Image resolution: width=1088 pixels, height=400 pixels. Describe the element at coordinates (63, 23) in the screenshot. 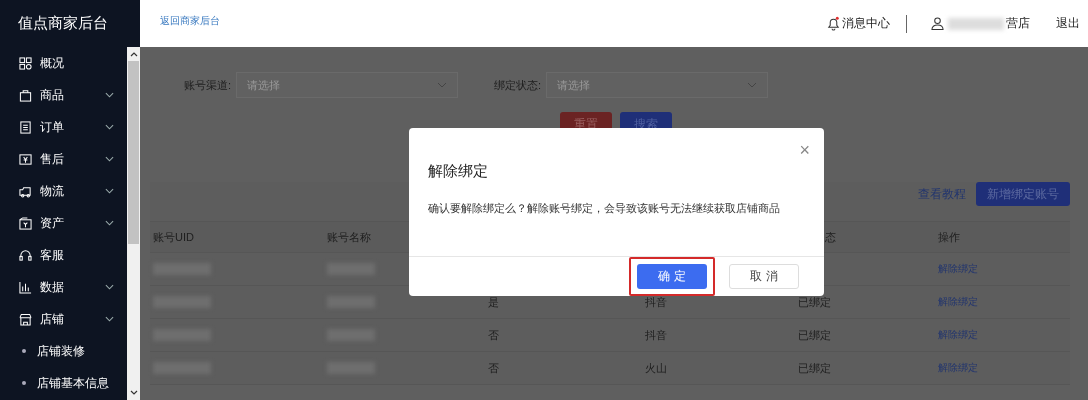

I see `app-title: 值点商家后台` at that location.